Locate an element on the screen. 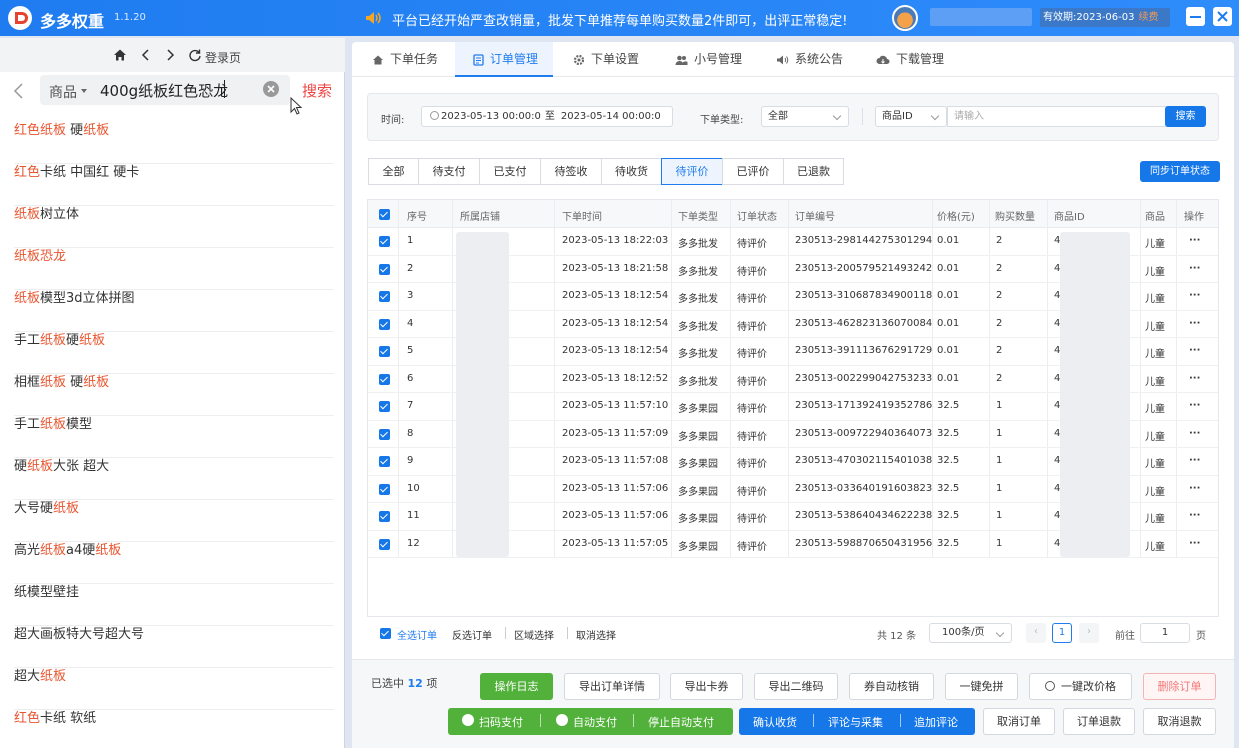 This screenshot has width=1239, height=748. delete-order-button: 删除订单 is located at coordinates (1179, 686).